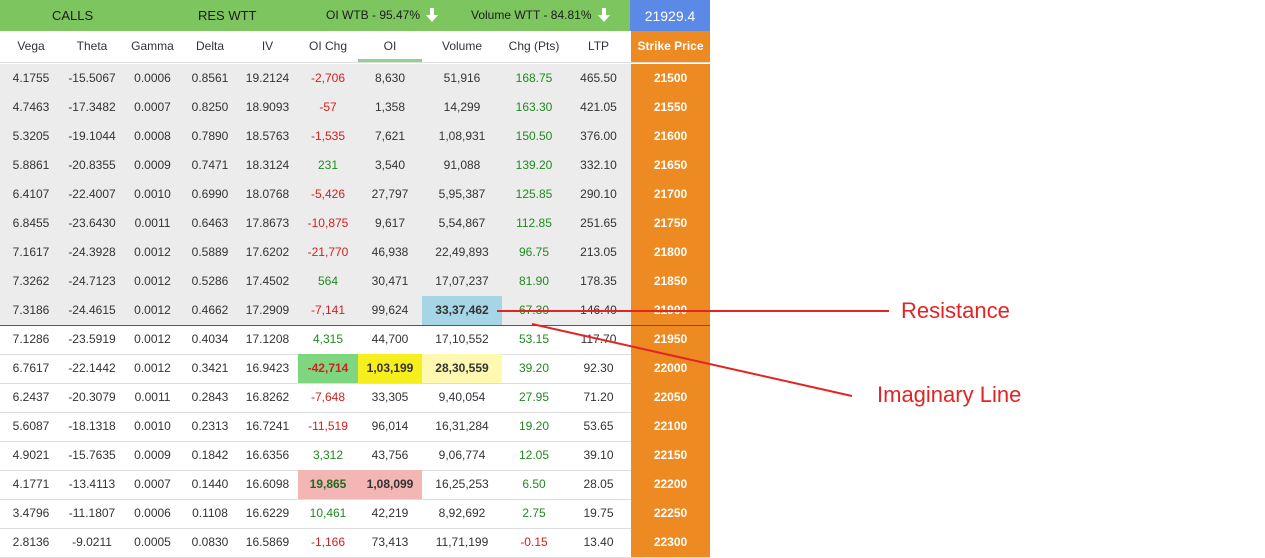  What do you see at coordinates (949, 394) in the screenshot?
I see `imaginary-line-label: Imaginary Line` at bounding box center [949, 394].